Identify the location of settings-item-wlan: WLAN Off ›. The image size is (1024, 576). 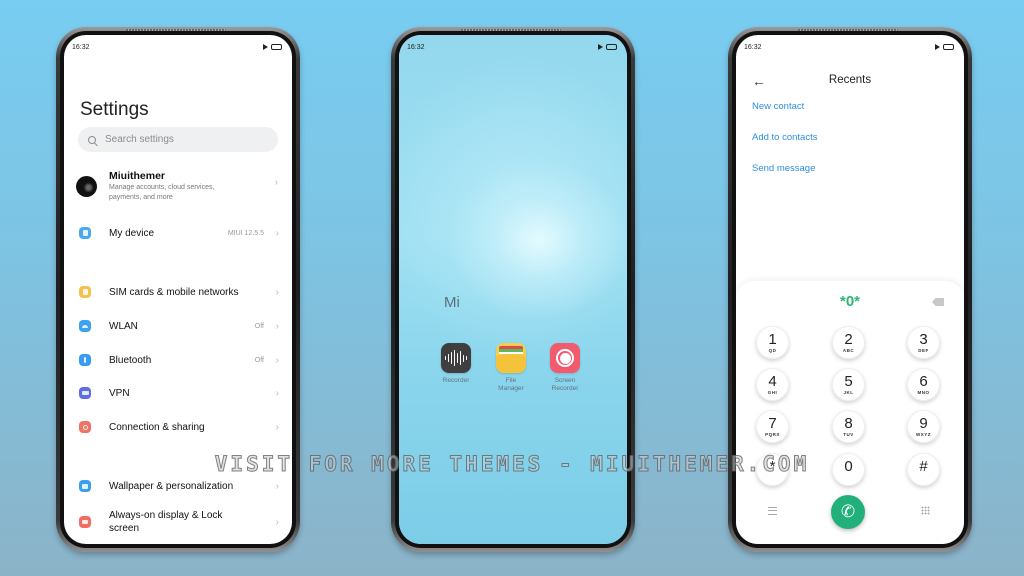
(180, 326).